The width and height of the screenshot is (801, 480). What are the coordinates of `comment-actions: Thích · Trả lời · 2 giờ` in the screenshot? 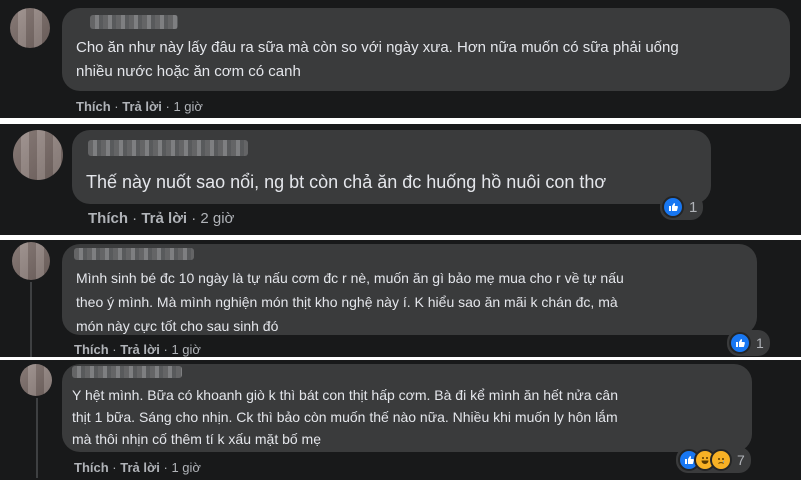 It's located at (161, 218).